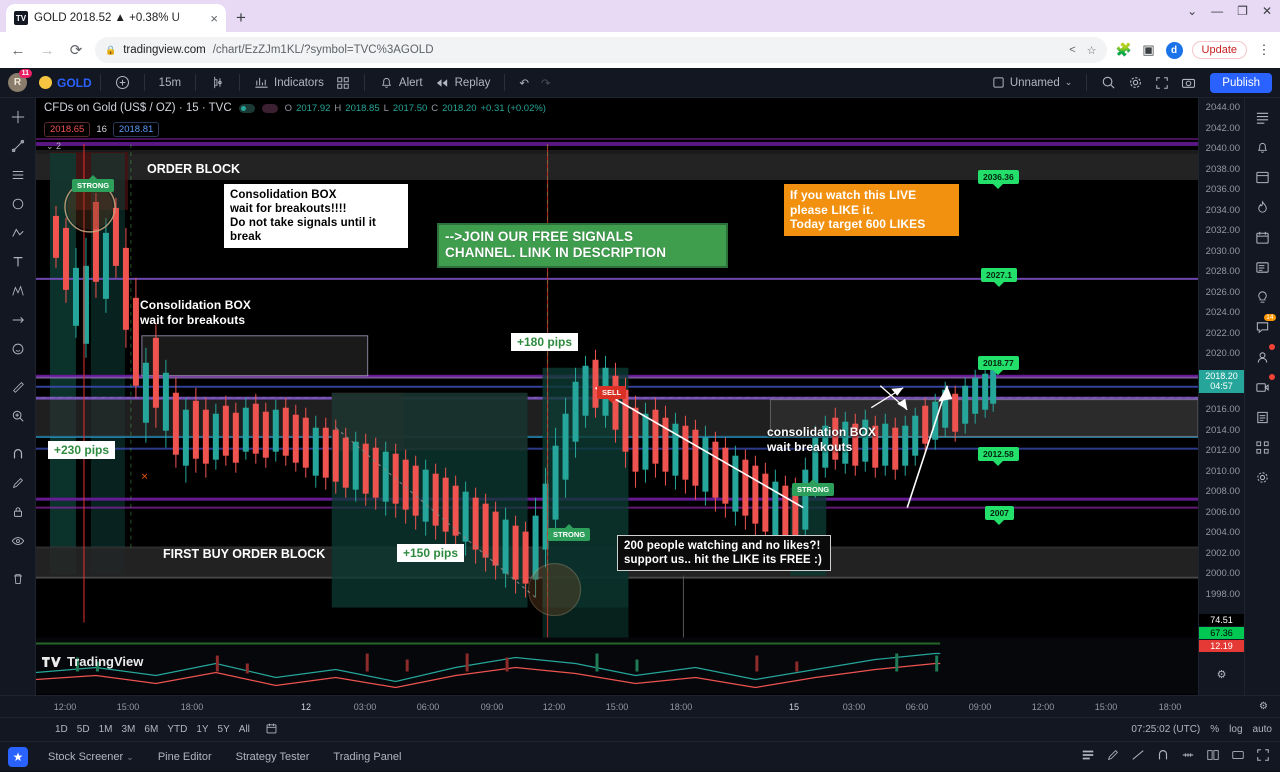 The image size is (1280, 772). What do you see at coordinates (83, 729) in the screenshot?
I see `range-5d: 5D` at bounding box center [83, 729].